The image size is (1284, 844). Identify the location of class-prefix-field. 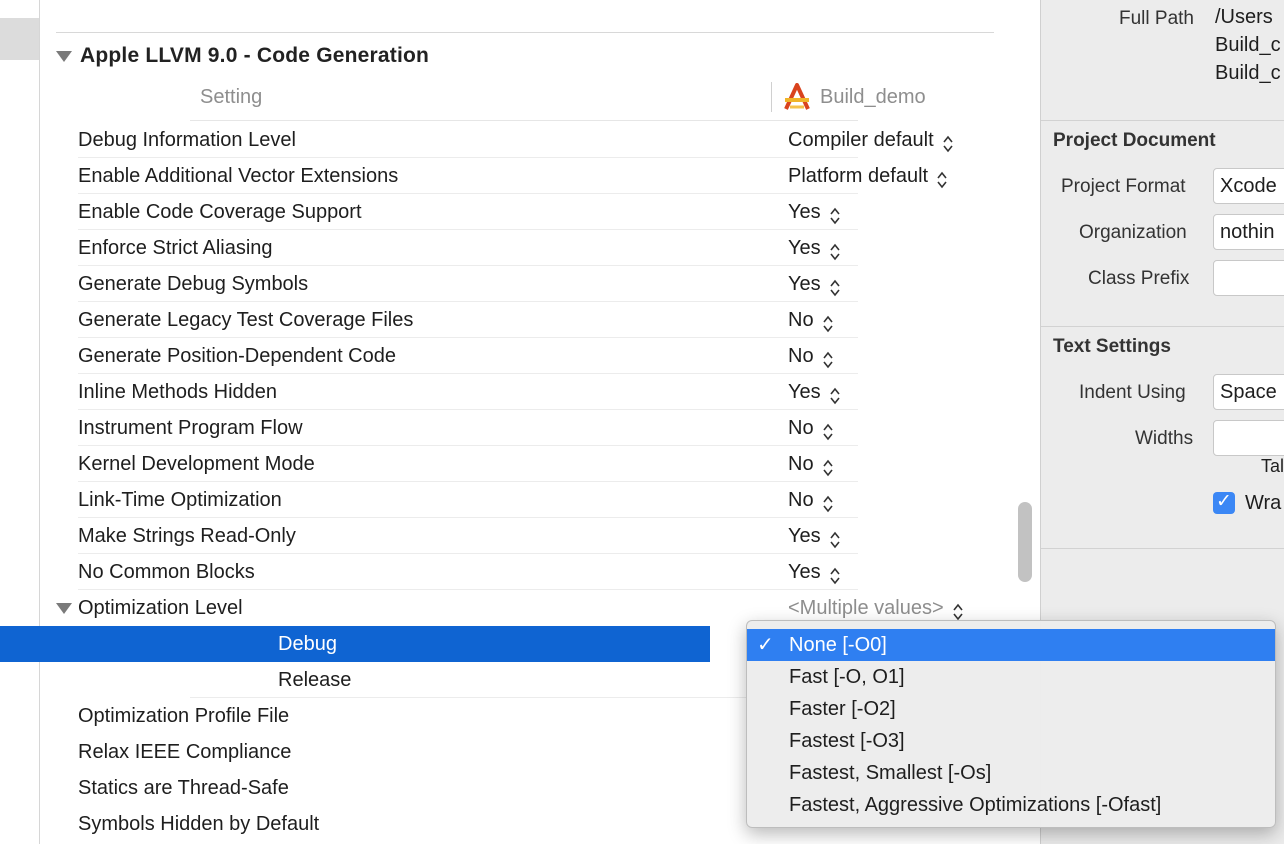
(1248, 278).